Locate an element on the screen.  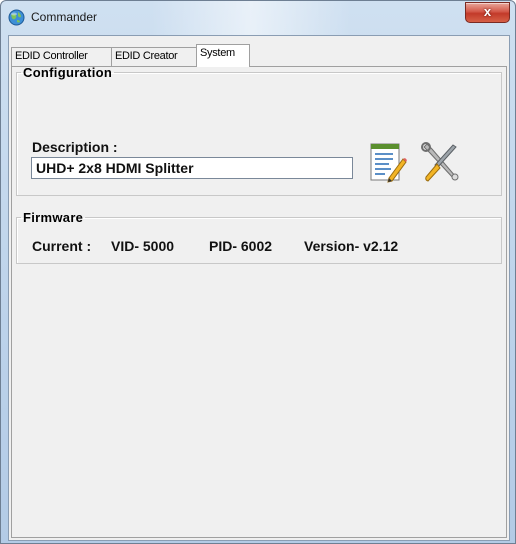
tab-edid-controller: EDID Controller is located at coordinates (61, 56).